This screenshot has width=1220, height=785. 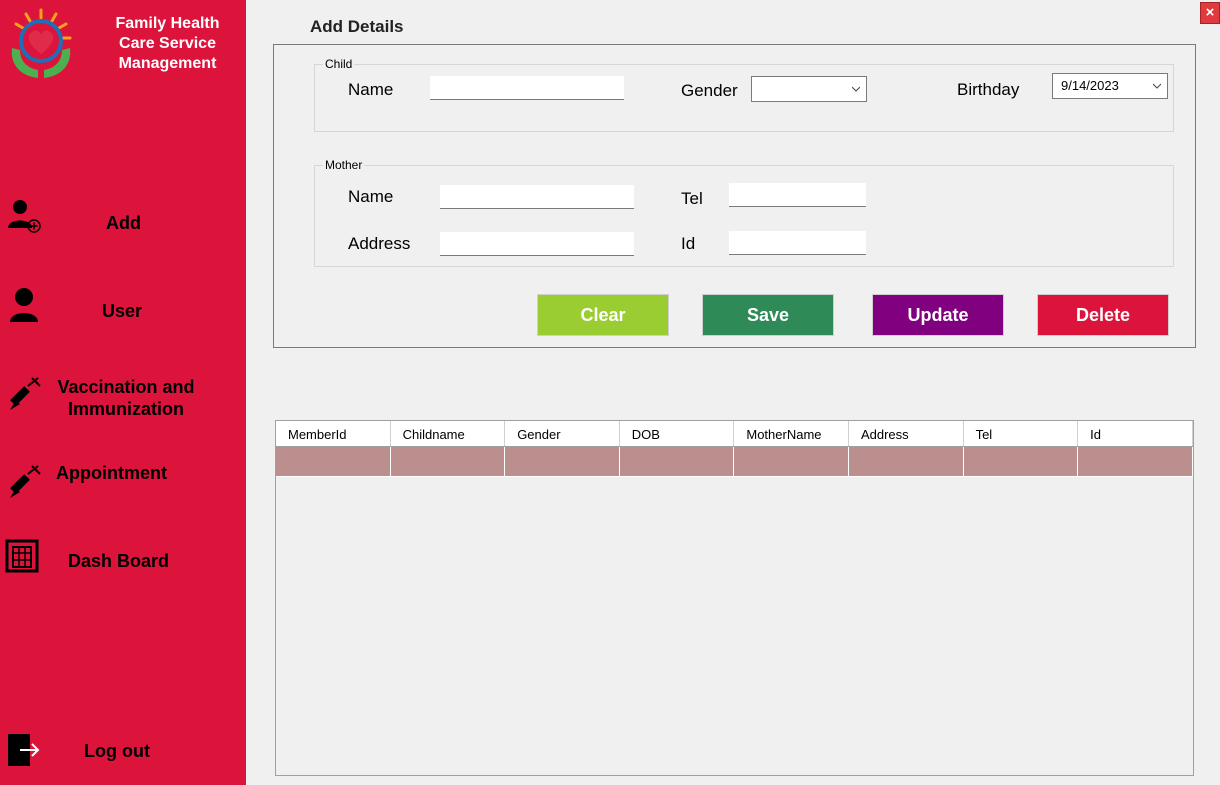 What do you see at coordinates (111, 473) in the screenshot?
I see `nav-label-appointment: Appointment` at bounding box center [111, 473].